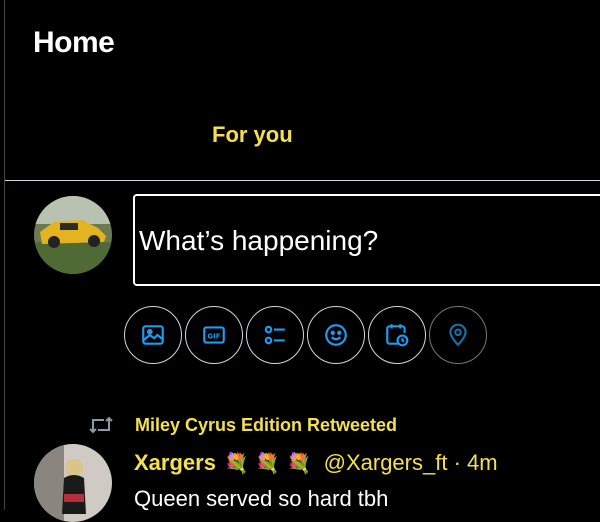 This screenshot has height=522, width=600. I want to click on schedule-button, so click(397, 335).